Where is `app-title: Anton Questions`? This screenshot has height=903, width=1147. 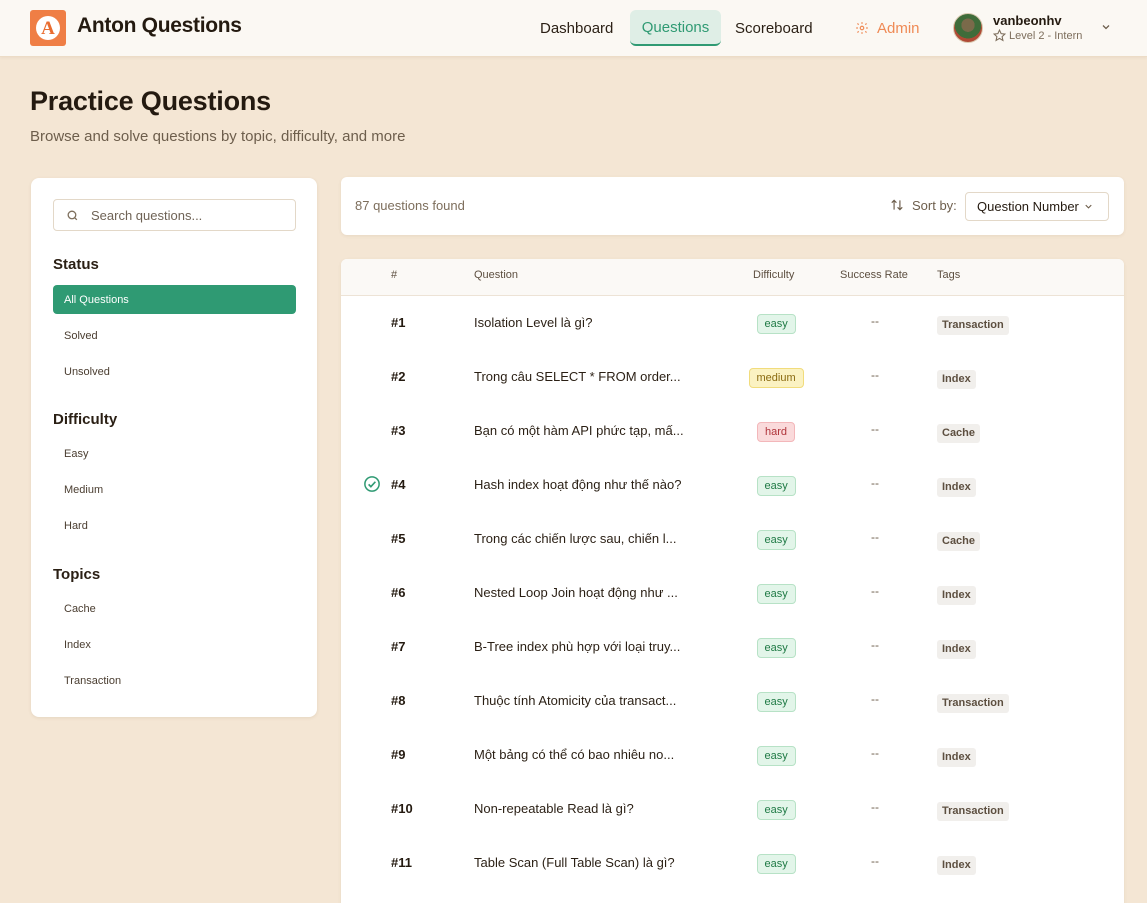 app-title: Anton Questions is located at coordinates (159, 26).